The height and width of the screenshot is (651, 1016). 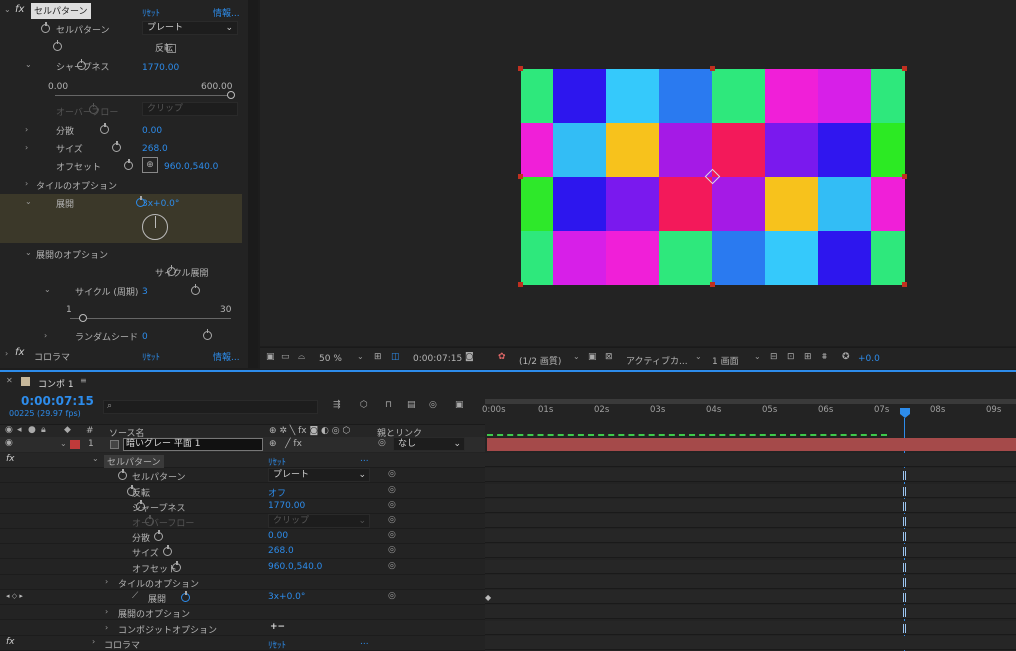 I want to click on mask-icon: ◫, so click(x=395, y=357).